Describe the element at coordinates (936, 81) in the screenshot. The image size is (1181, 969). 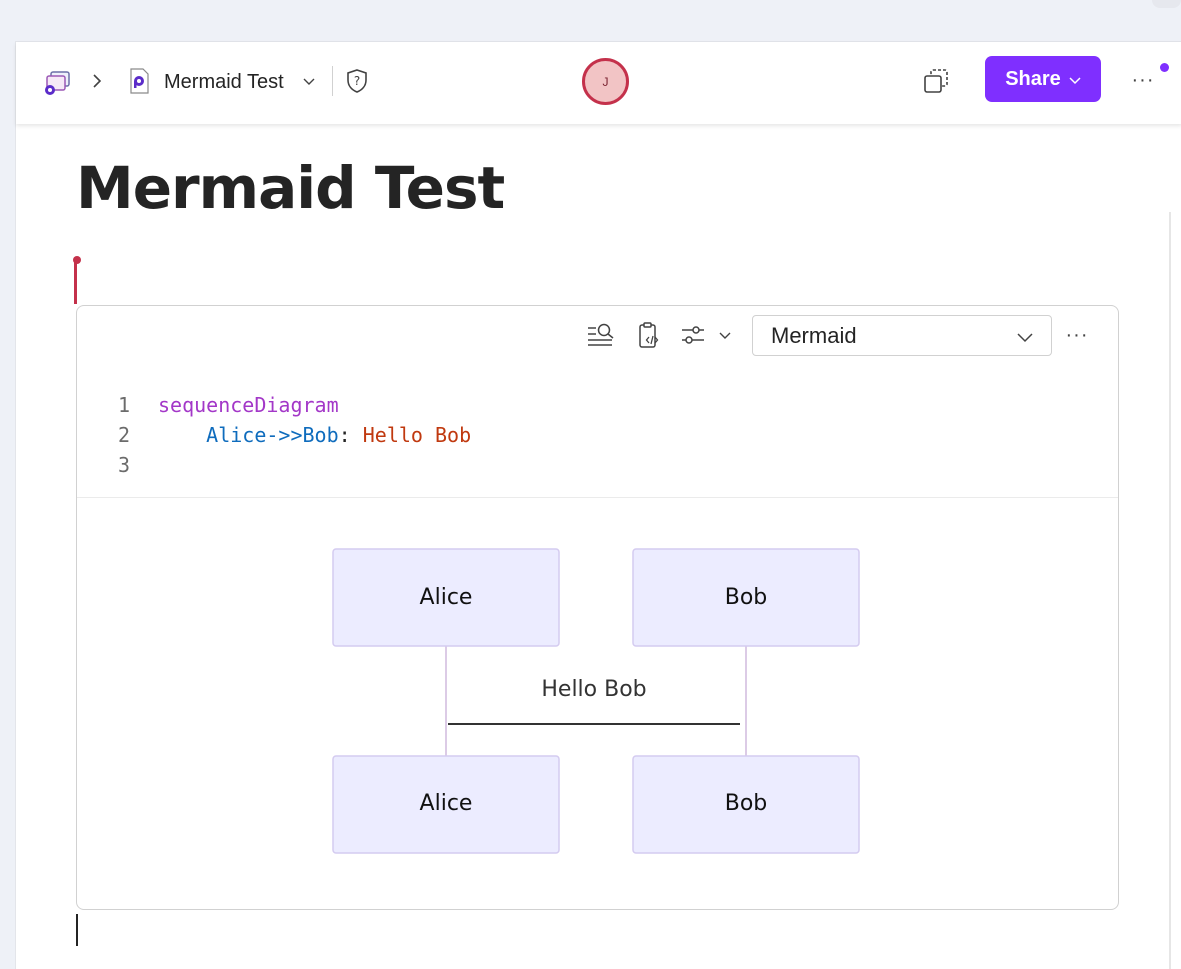
I see `copy-component-icon` at that location.